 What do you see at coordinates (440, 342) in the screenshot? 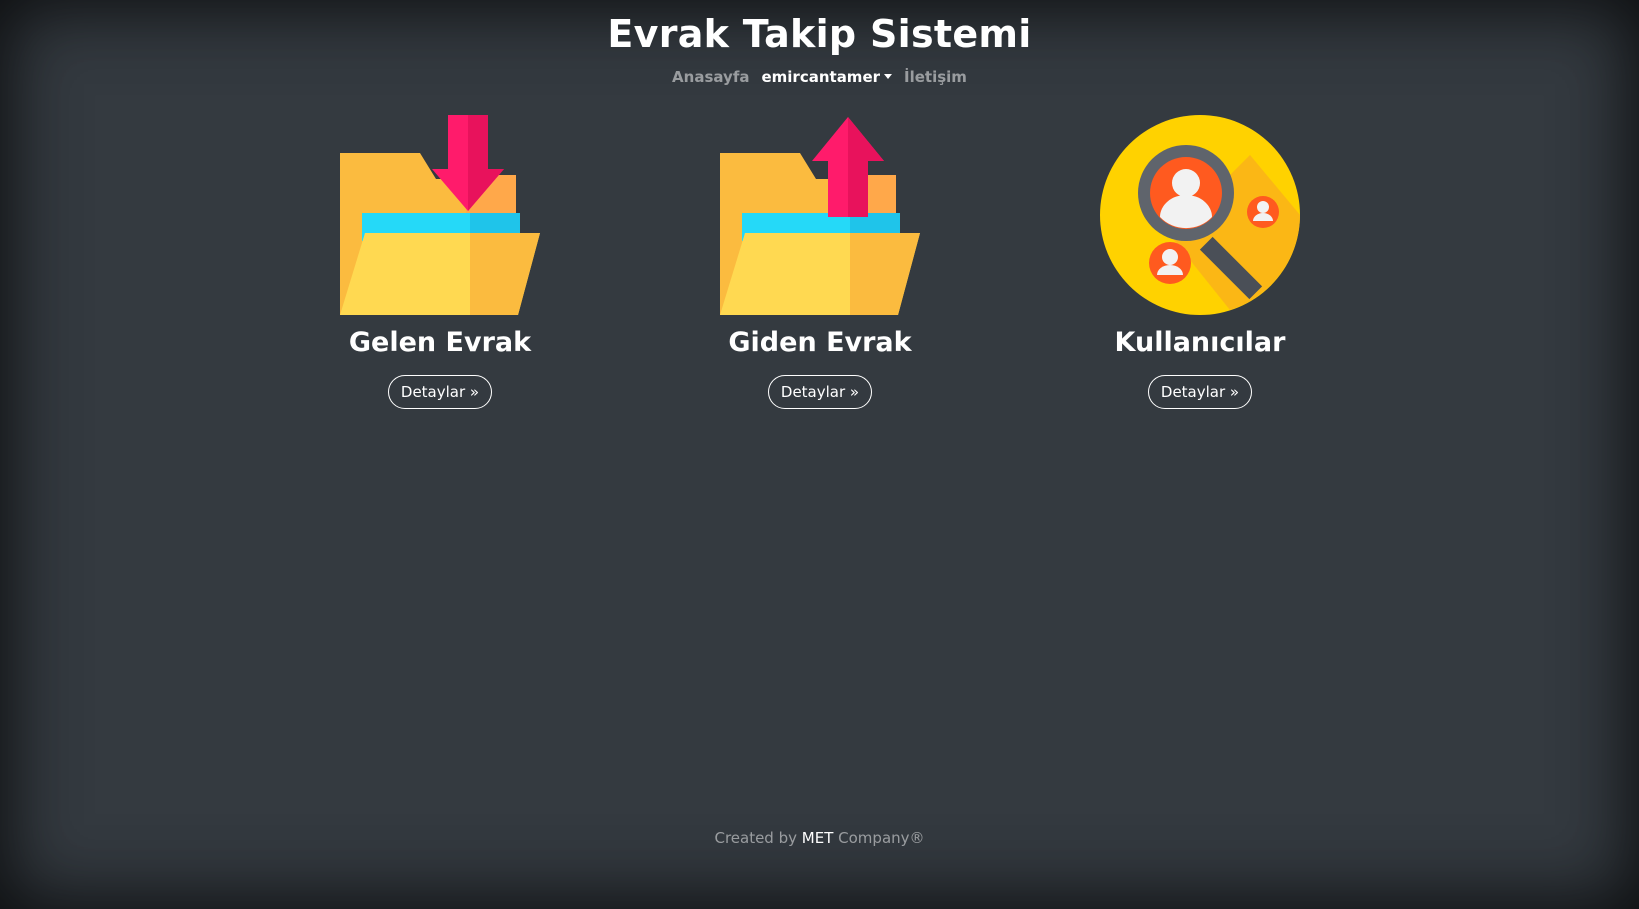
I see `card-title: Gelen Evrak` at bounding box center [440, 342].